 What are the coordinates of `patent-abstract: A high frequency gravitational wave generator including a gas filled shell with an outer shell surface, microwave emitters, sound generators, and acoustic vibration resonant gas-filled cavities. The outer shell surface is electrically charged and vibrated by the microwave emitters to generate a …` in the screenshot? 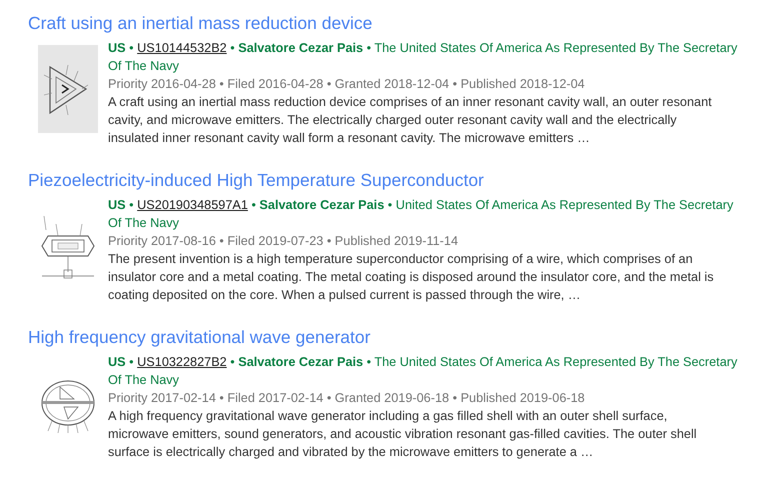 It's located at (403, 434).